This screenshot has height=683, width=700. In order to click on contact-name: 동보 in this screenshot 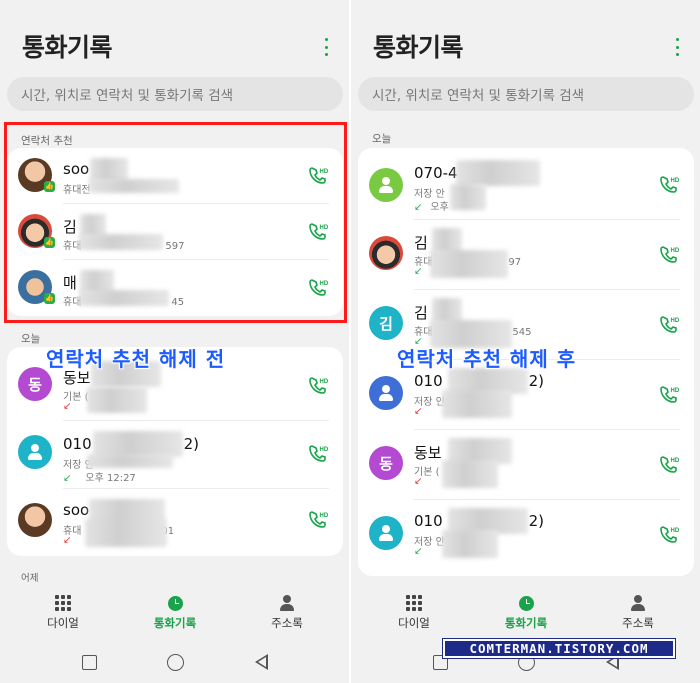, I will do `click(428, 453)`.